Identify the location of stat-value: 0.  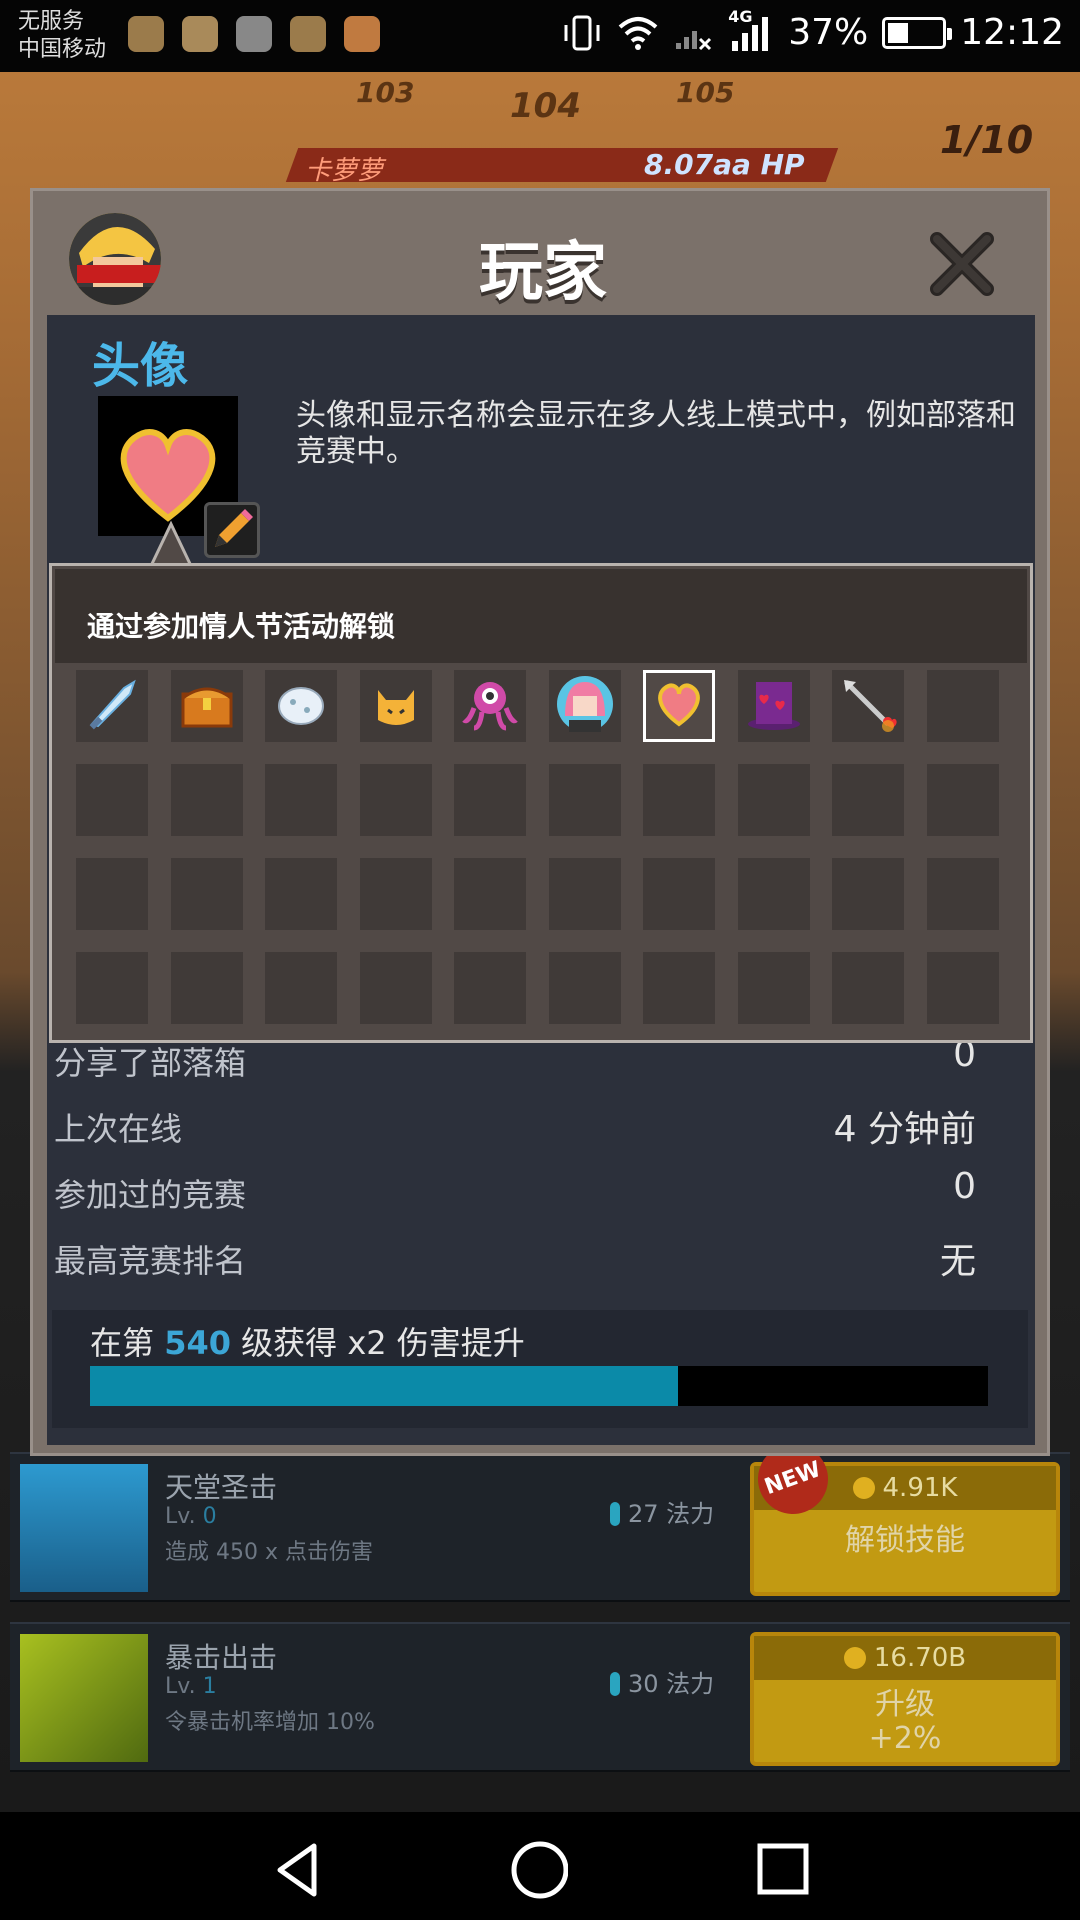
(964, 1186).